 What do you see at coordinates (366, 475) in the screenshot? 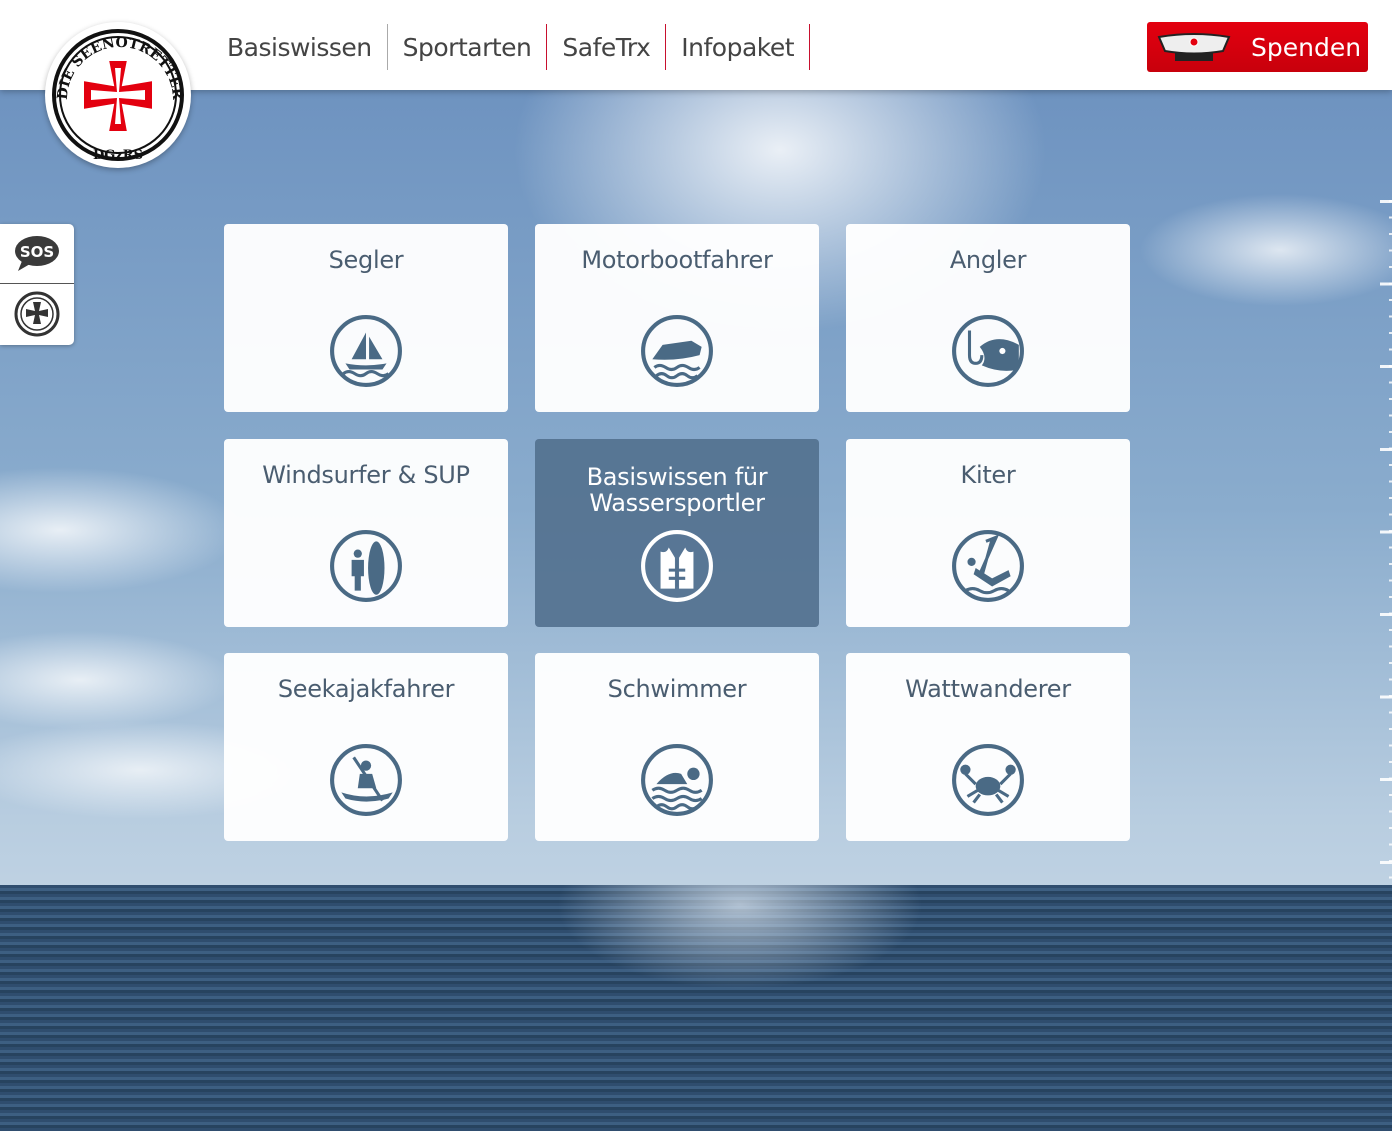
I see `card-title: Windsurfer & SUP` at bounding box center [366, 475].